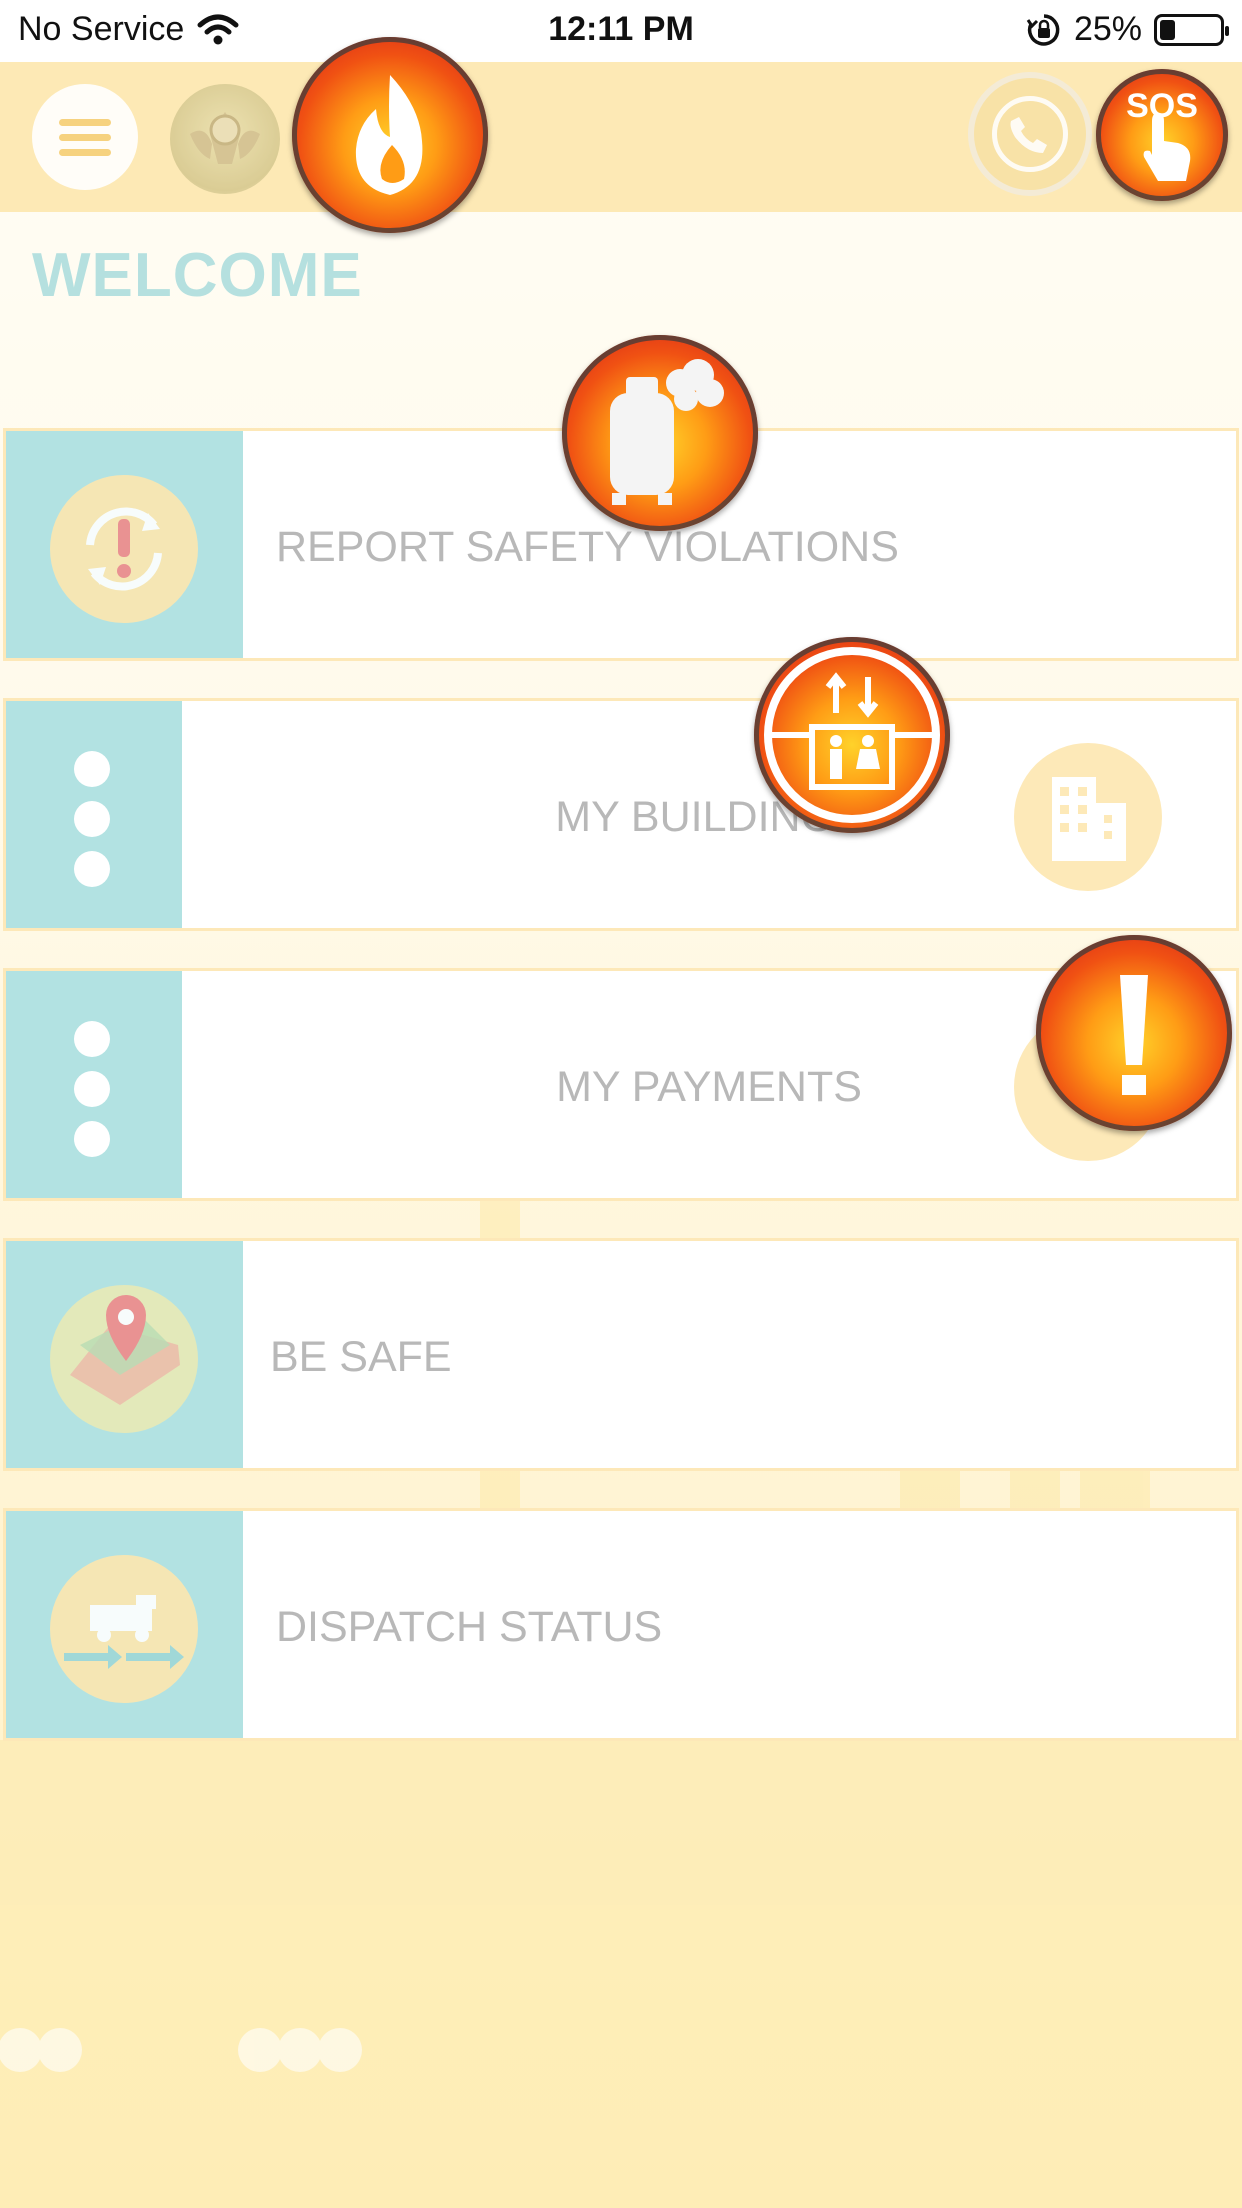 The width and height of the screenshot is (1242, 2208). I want to click on menu-bar-top, so click(85, 122).